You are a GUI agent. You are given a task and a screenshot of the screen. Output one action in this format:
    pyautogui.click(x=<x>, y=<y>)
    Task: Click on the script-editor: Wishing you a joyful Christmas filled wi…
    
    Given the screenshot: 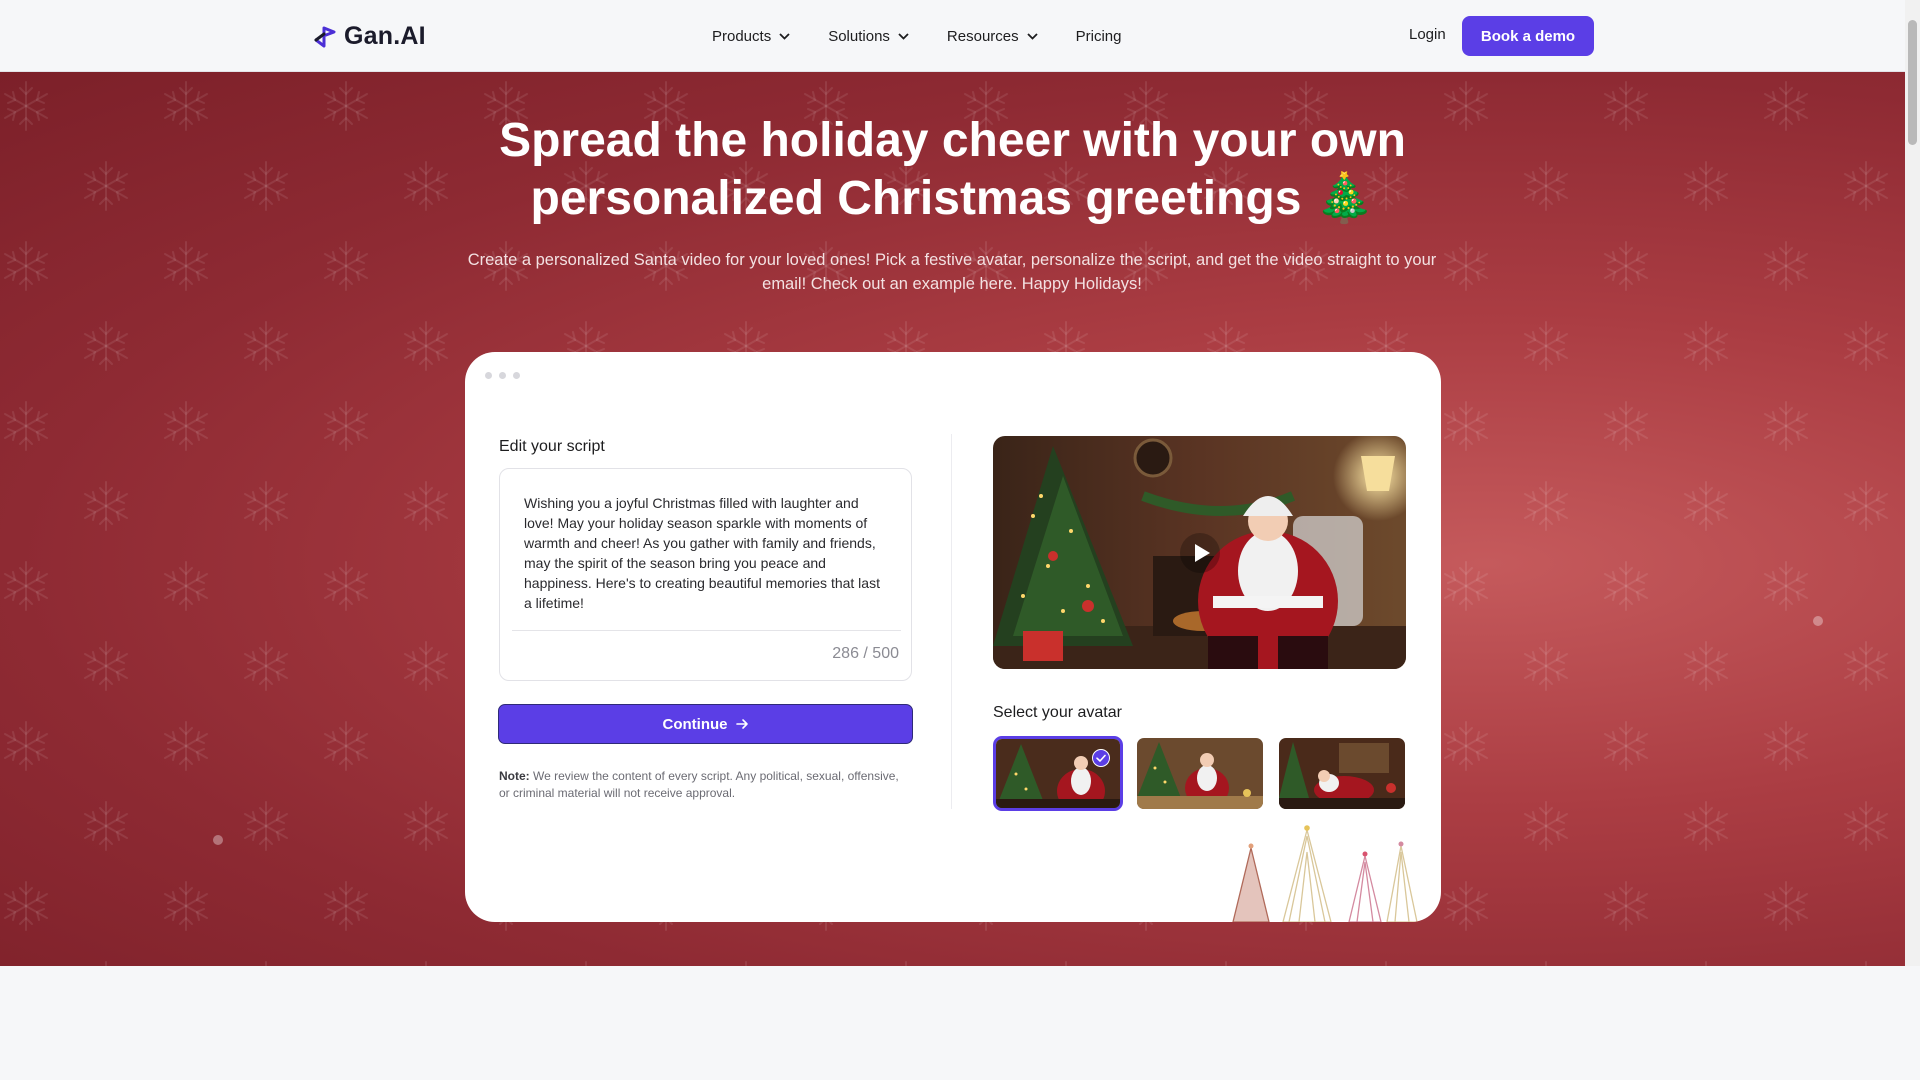 What is the action you would take?
    pyautogui.click(x=705, y=574)
    